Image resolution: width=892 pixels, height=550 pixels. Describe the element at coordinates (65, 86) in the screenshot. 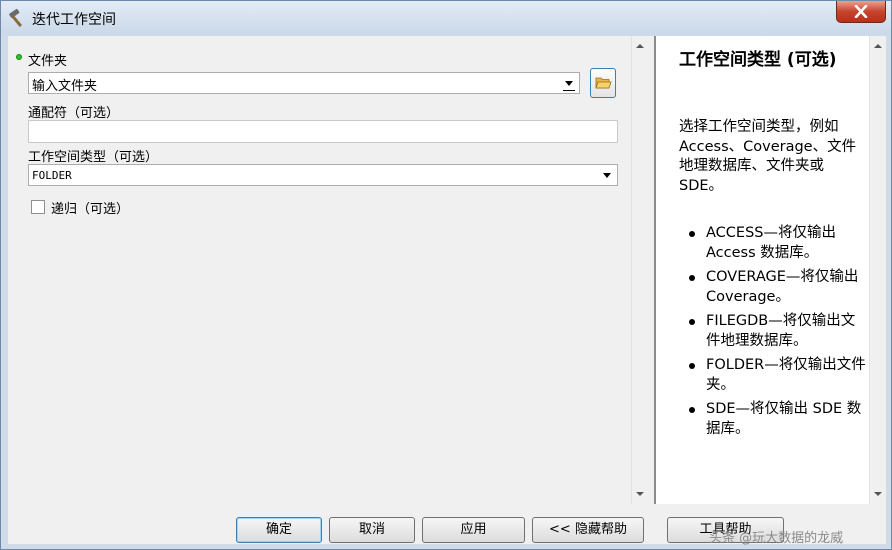

I see `folder-combobox-value: 输入文件夹` at that location.